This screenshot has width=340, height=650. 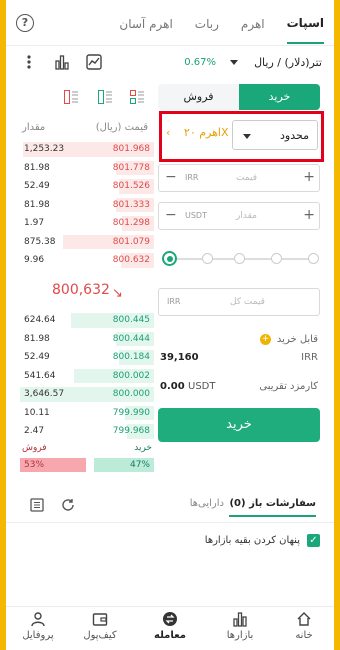 I want to click on bid-row: 800.445 624.64, so click(x=87, y=320).